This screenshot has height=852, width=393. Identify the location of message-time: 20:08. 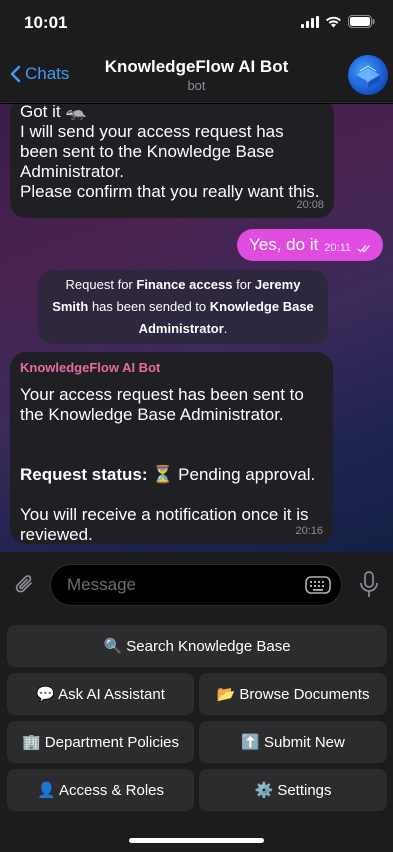
(310, 205).